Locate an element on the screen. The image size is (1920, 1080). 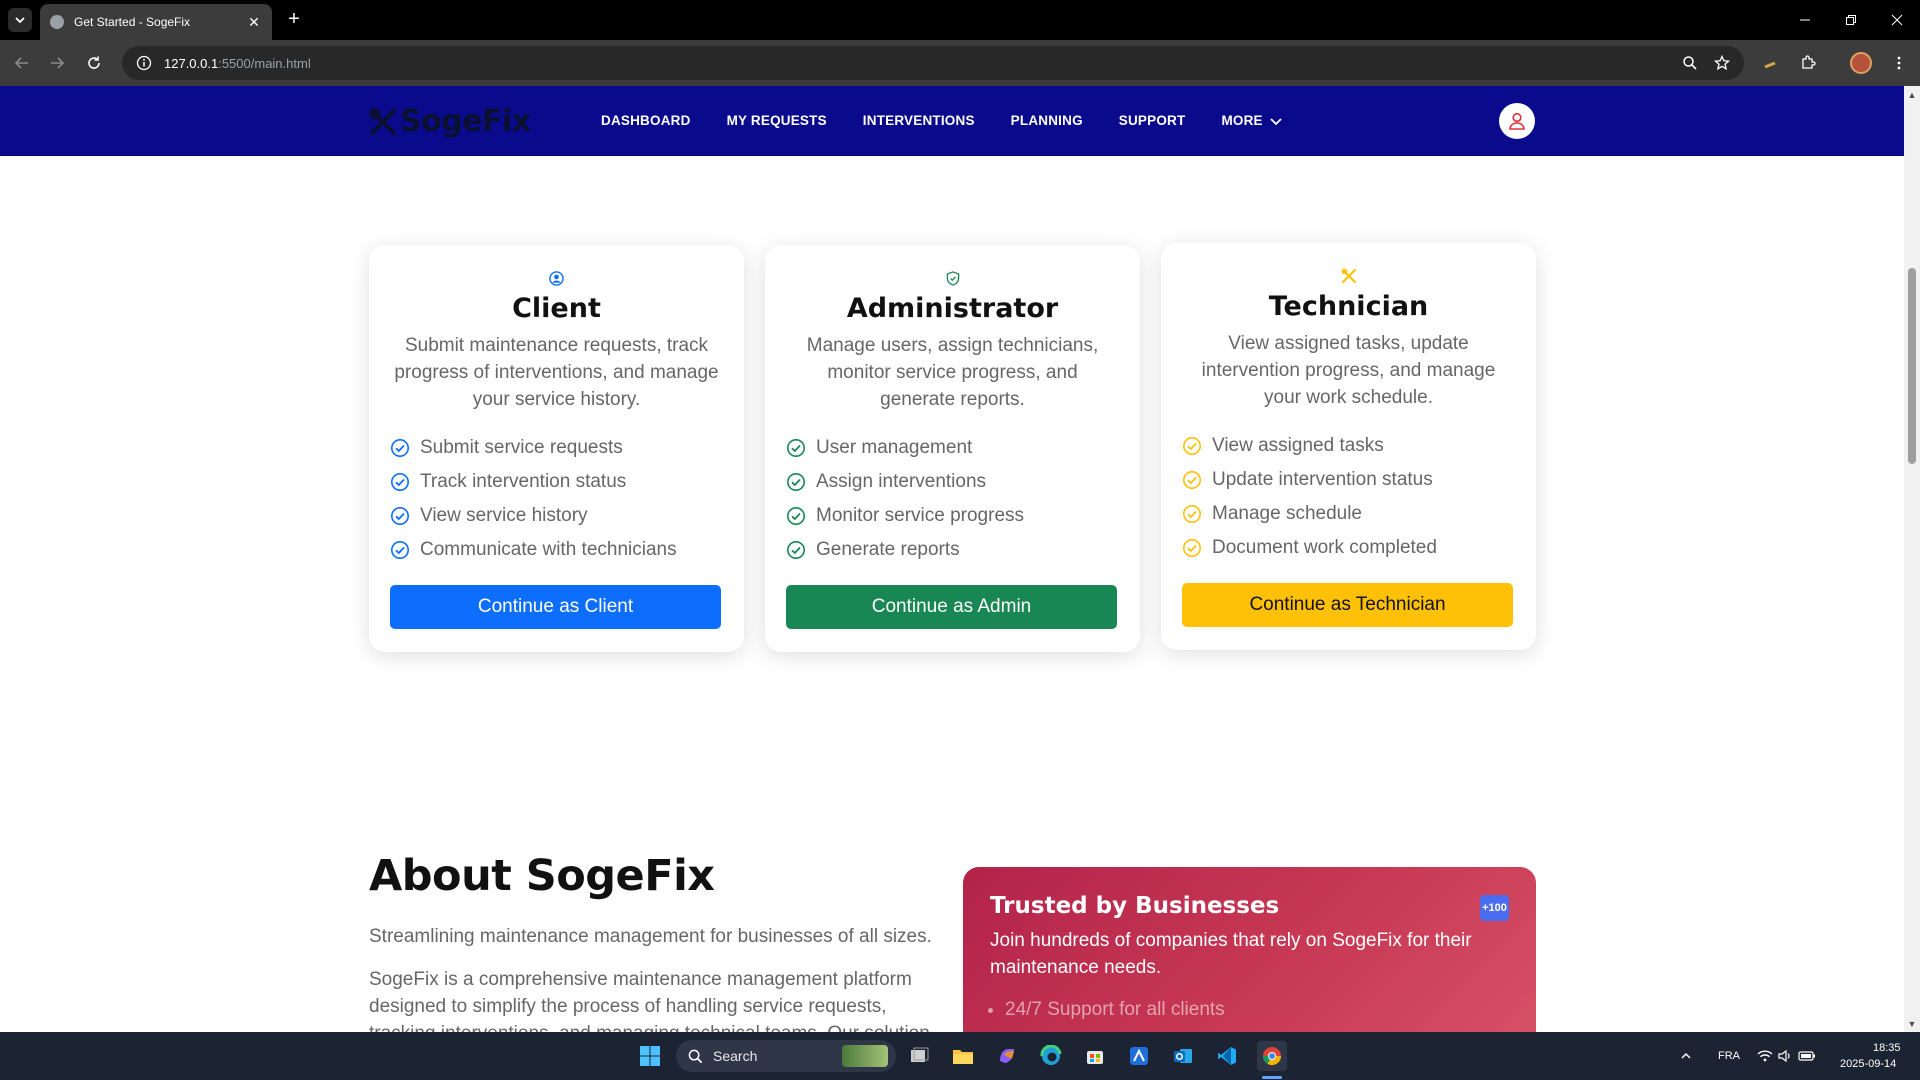
scroll-down-icon: ▼ is located at coordinates (1912, 1024).